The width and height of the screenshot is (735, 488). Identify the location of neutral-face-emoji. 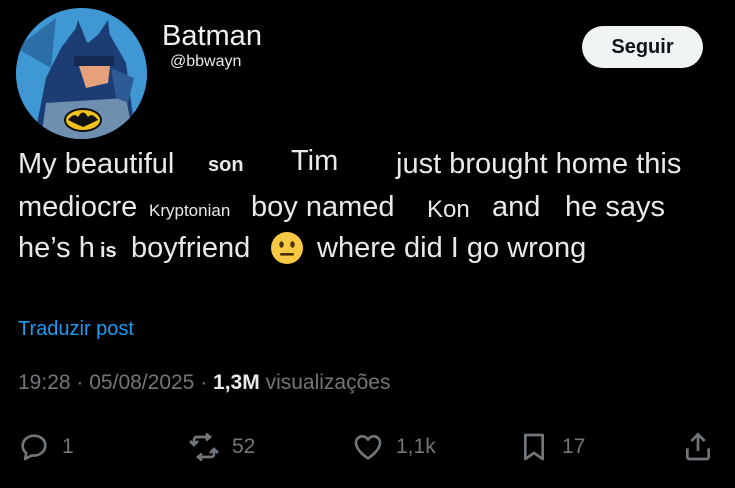
(287, 248).